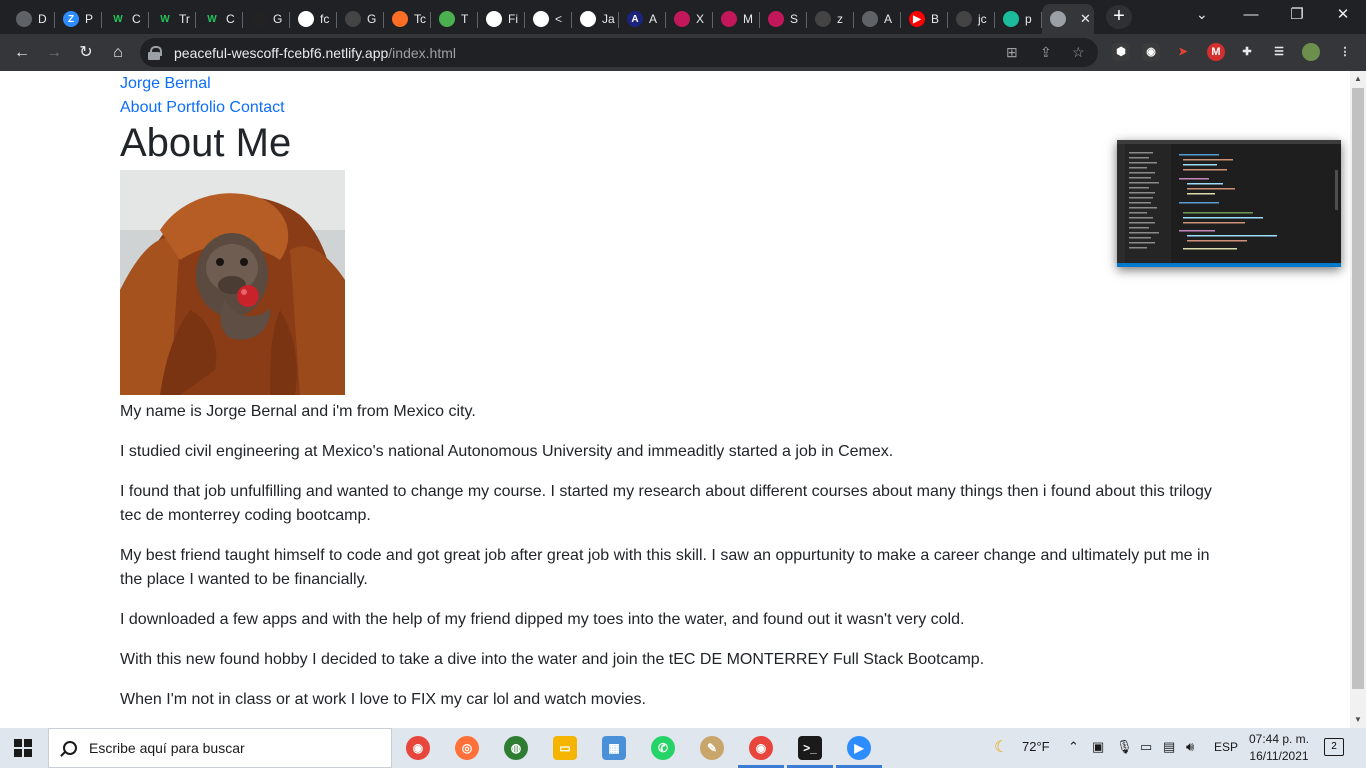  Describe the element at coordinates (1073, 747) in the screenshot. I see `show-hidden-icons-icon: ⌃` at that location.